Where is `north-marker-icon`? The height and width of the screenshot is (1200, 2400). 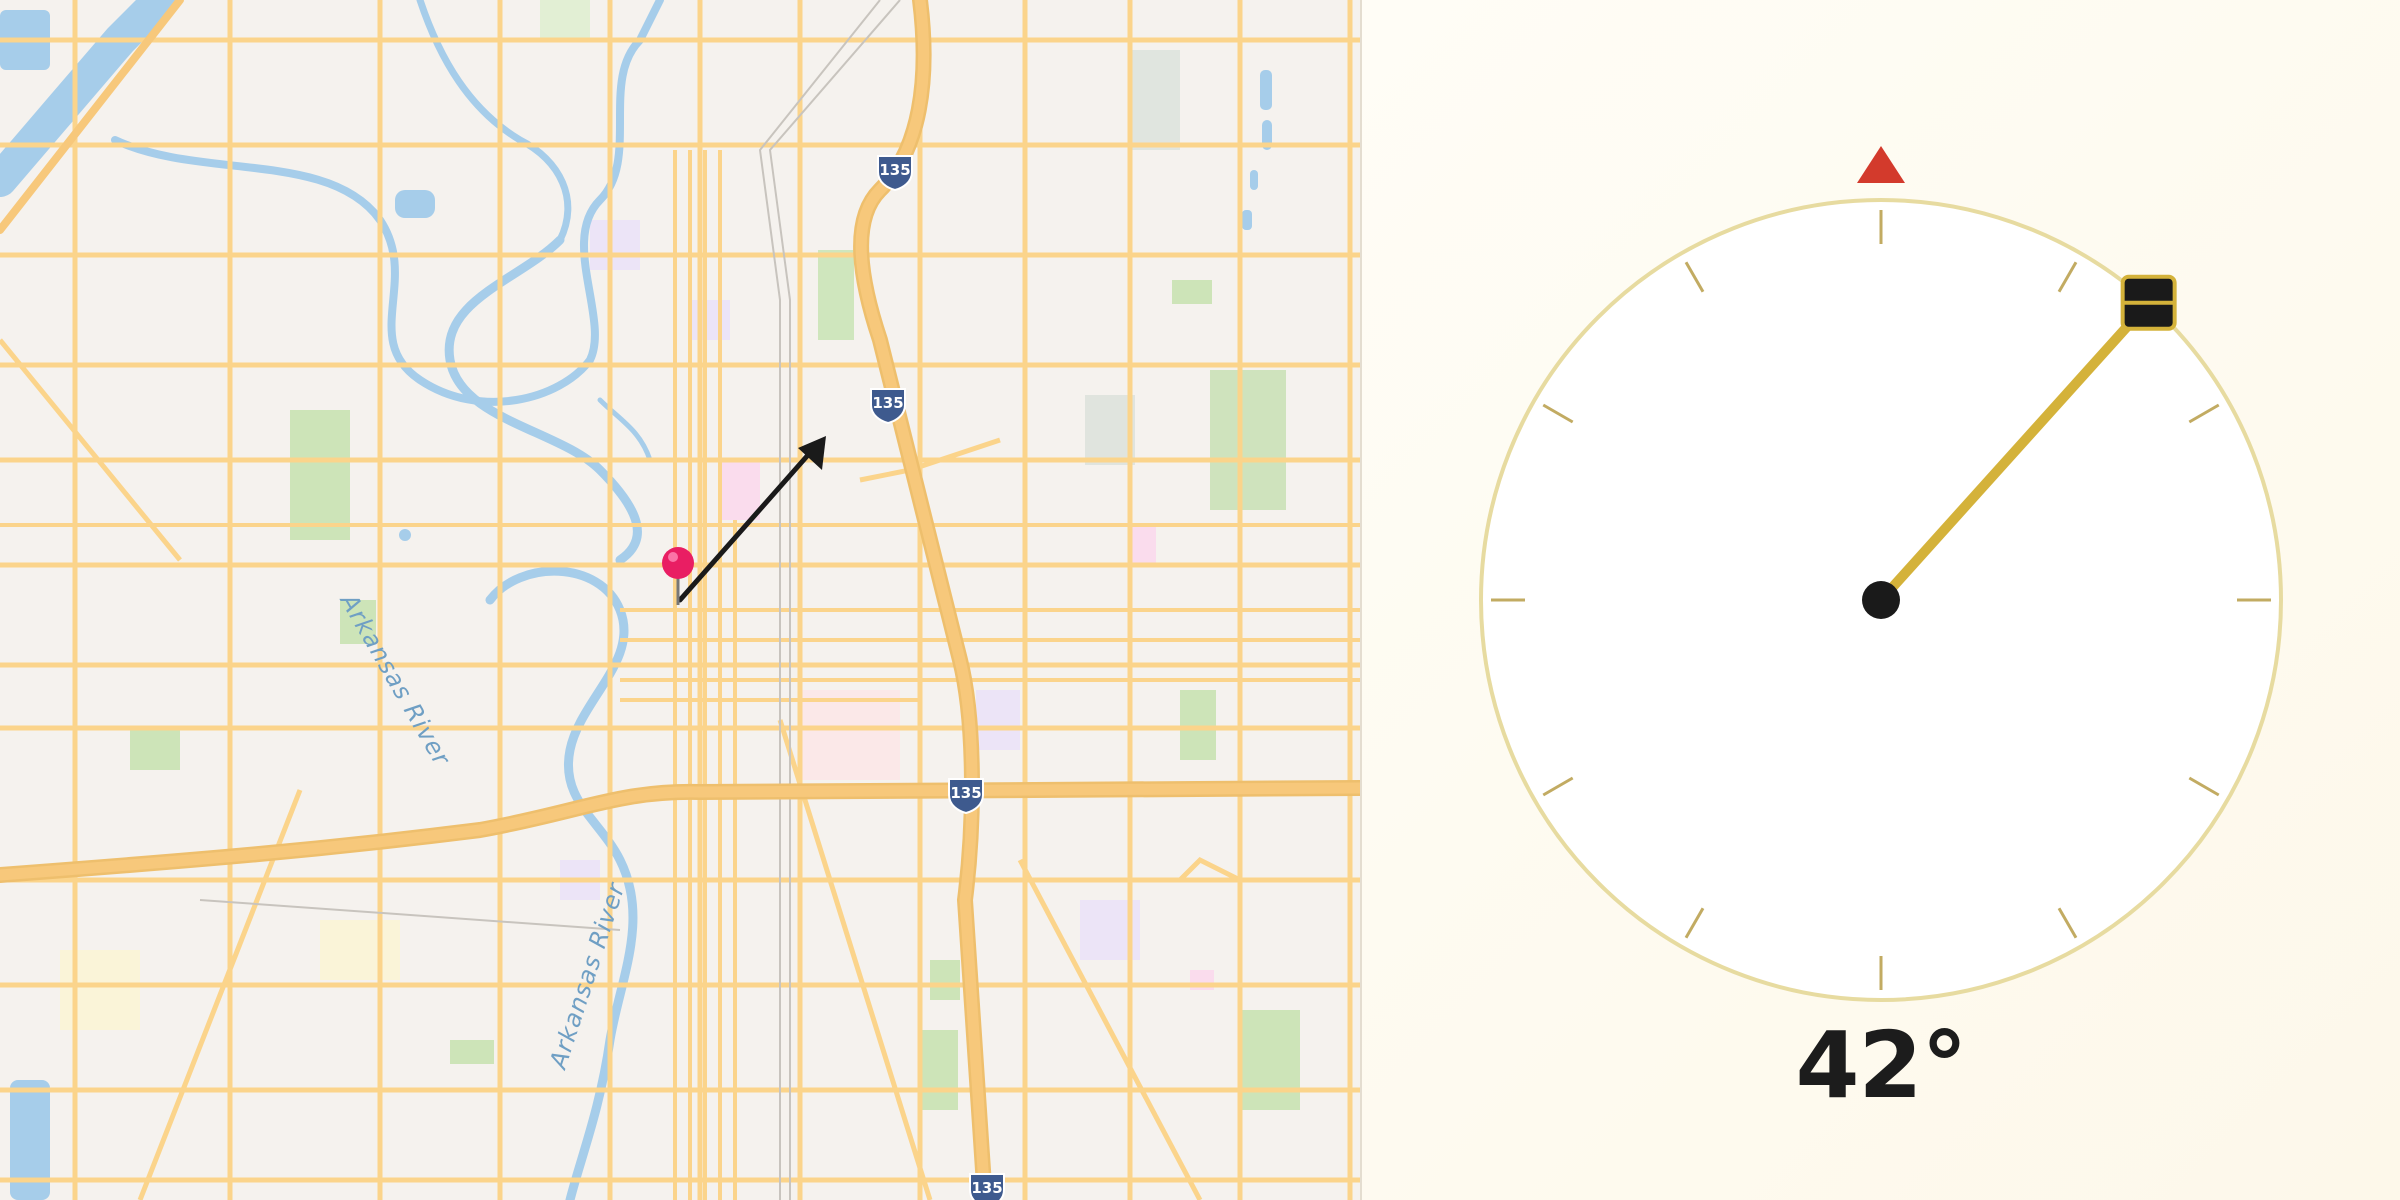 north-marker-icon is located at coordinates (1881, 164).